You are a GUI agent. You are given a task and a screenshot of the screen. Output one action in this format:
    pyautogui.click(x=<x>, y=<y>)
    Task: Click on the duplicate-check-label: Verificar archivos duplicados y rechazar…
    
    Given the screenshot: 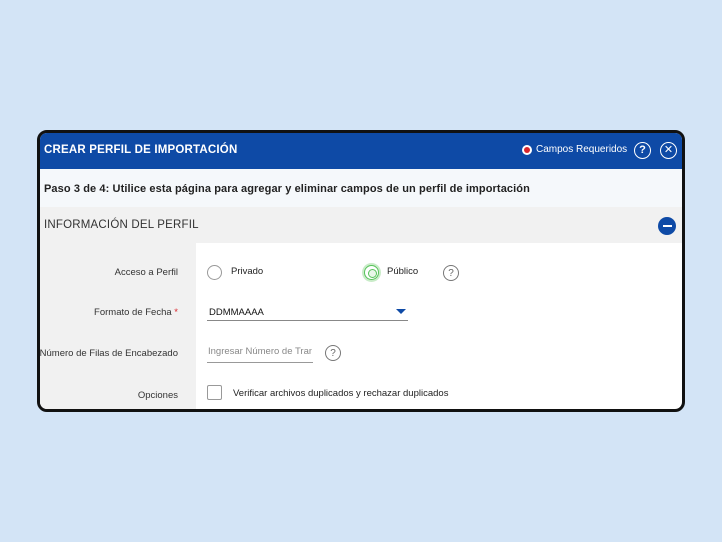 What is the action you would take?
    pyautogui.click(x=341, y=393)
    